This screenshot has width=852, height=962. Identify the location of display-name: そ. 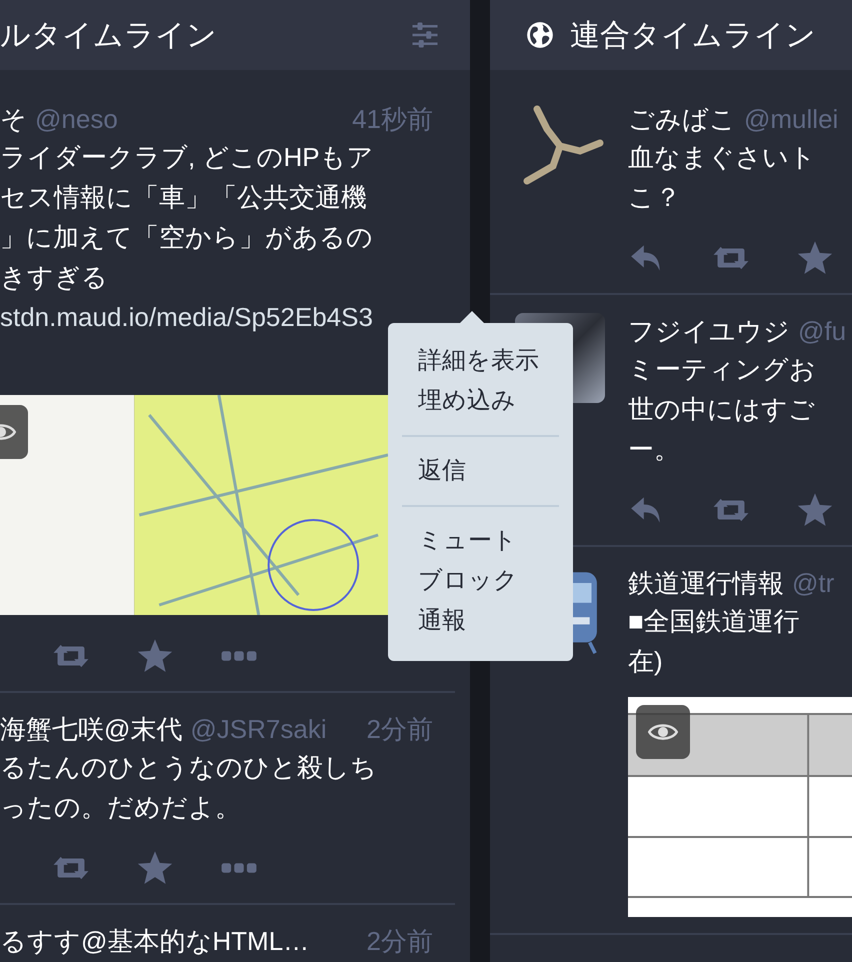
(13, 119).